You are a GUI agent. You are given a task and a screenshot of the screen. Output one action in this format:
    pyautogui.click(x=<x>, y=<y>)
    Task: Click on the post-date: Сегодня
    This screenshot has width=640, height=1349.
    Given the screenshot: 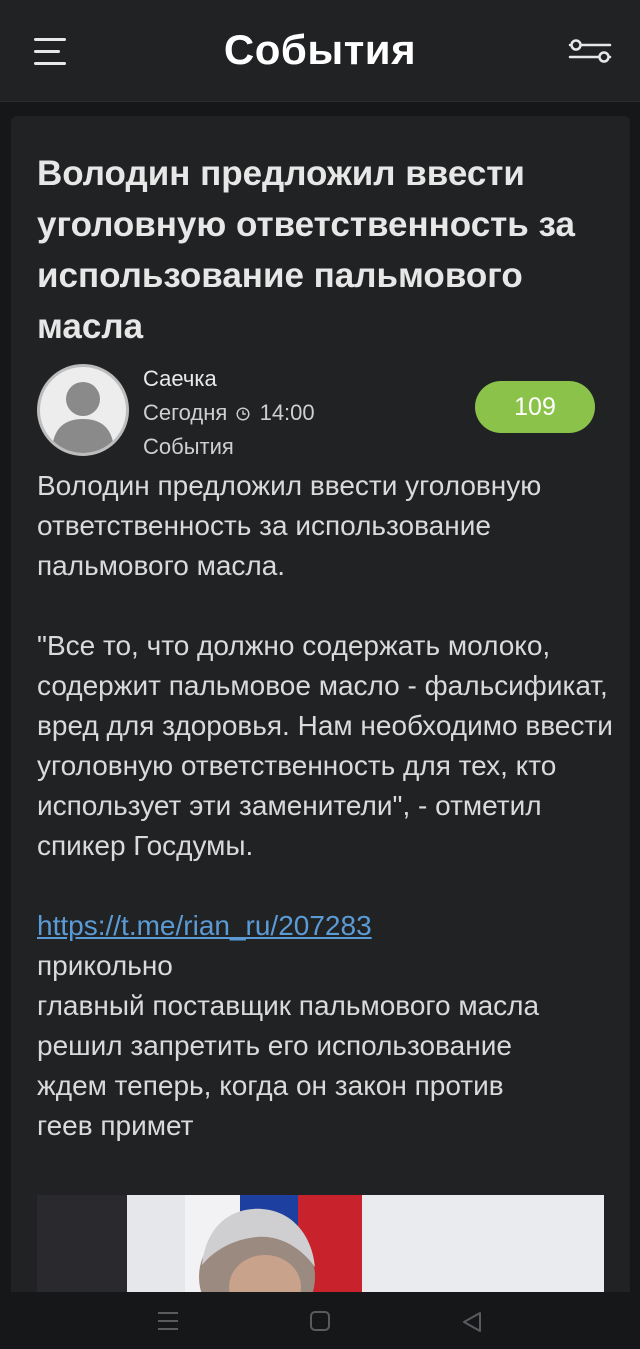 What is the action you would take?
    pyautogui.click(x=185, y=412)
    